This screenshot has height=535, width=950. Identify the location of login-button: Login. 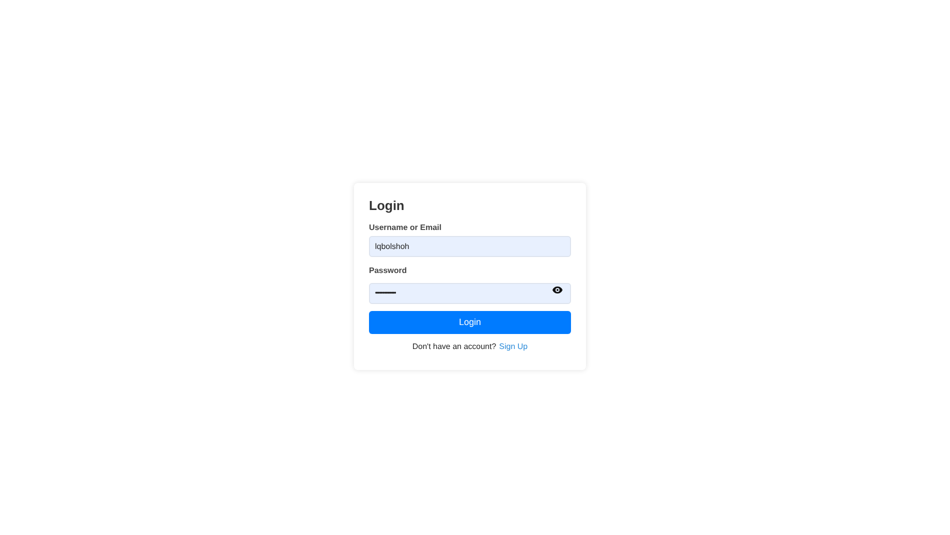
(470, 322).